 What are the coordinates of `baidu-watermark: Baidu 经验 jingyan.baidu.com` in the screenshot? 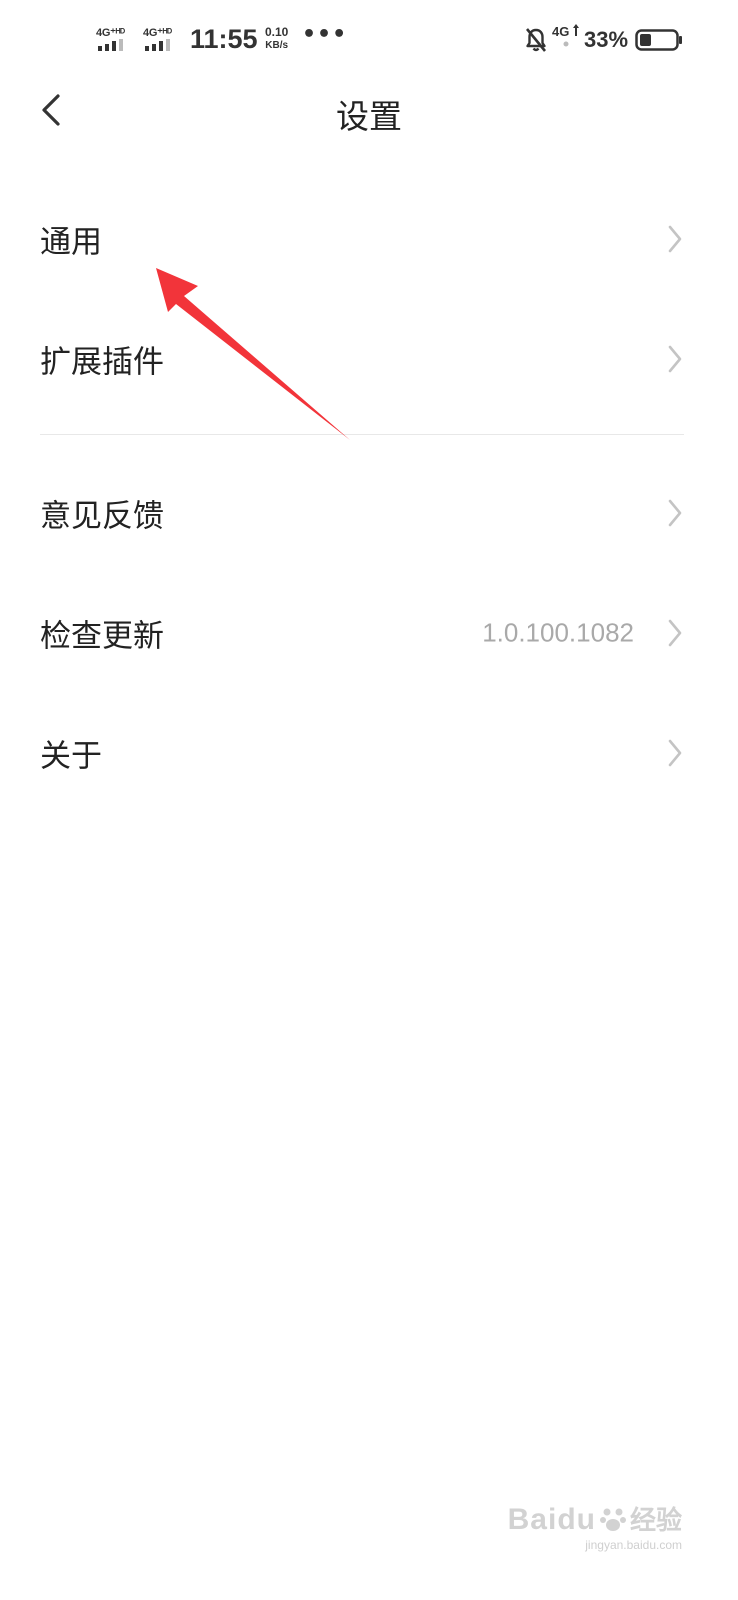 It's located at (594, 1526).